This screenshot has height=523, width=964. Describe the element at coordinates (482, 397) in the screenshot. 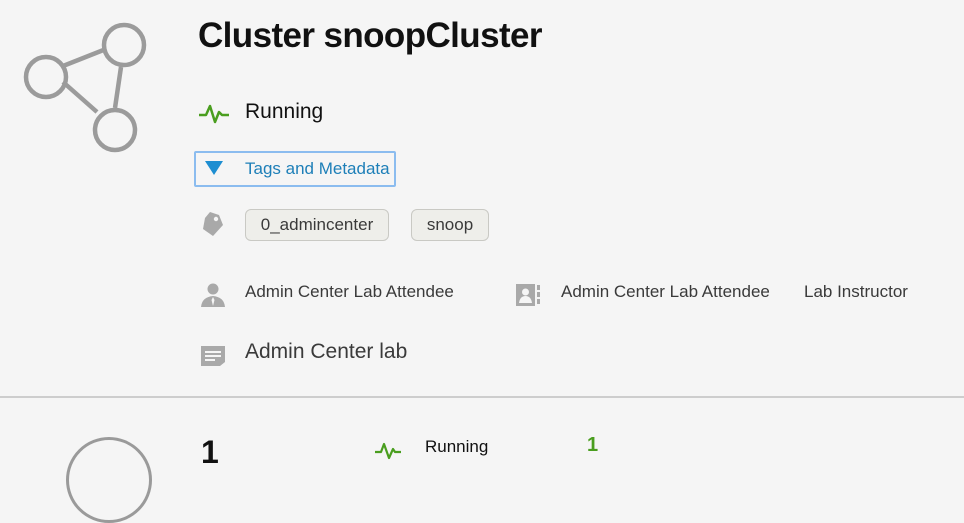

I see `divider` at that location.